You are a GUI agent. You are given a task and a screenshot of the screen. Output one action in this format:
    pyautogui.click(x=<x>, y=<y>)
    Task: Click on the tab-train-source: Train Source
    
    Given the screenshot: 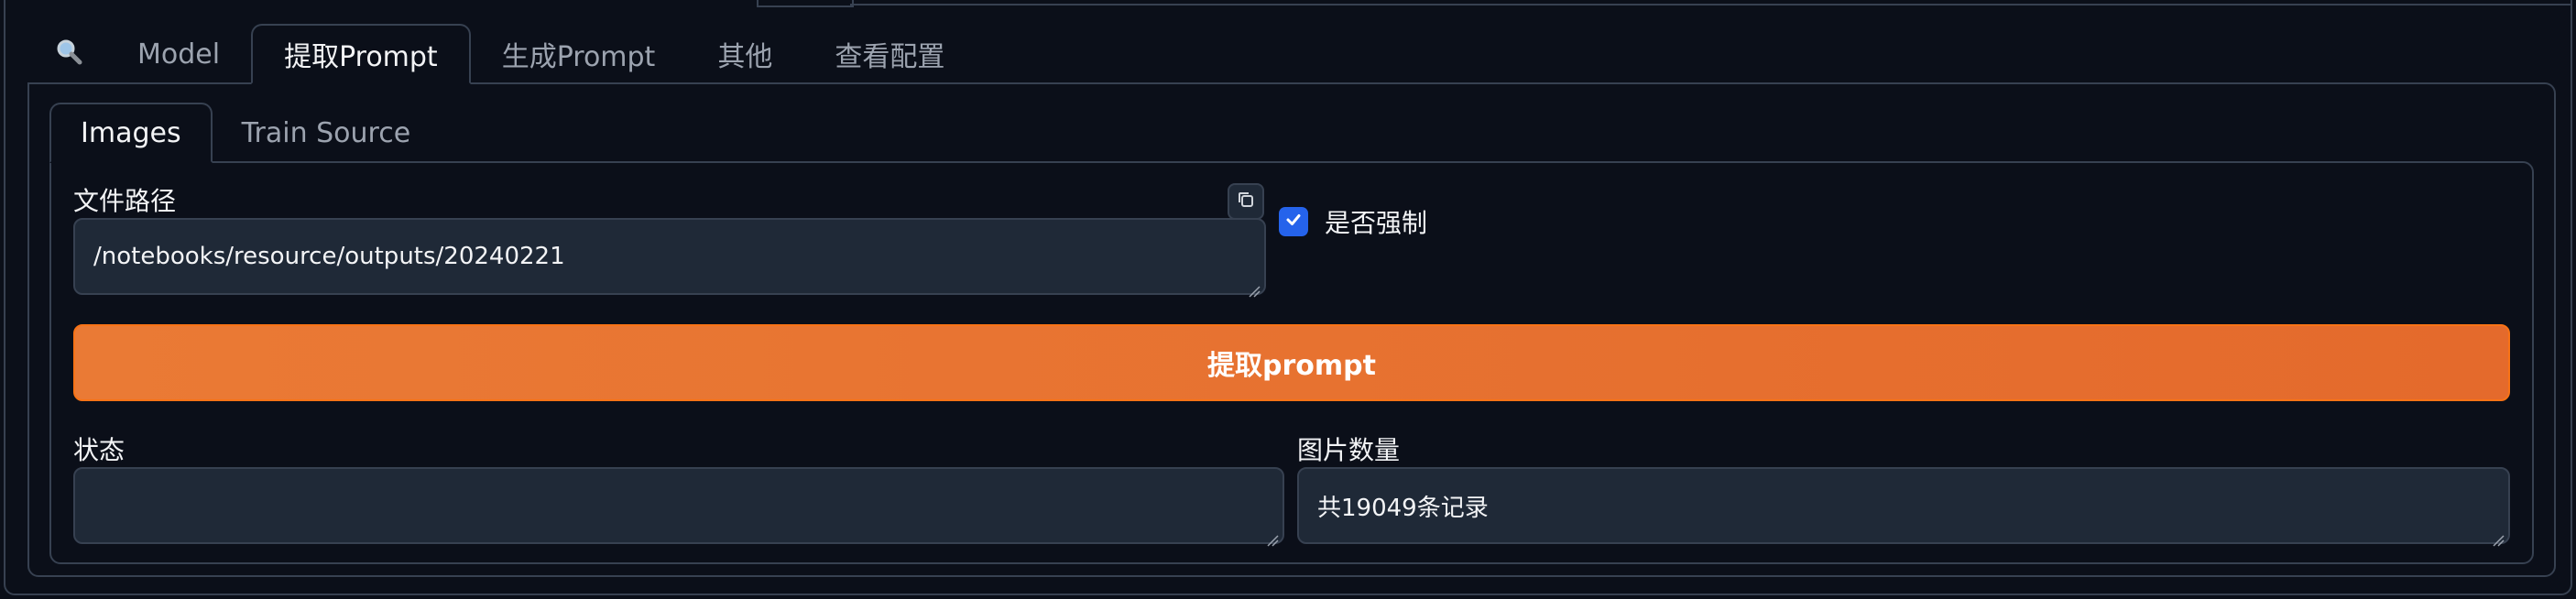 What is the action you would take?
    pyautogui.click(x=327, y=133)
    